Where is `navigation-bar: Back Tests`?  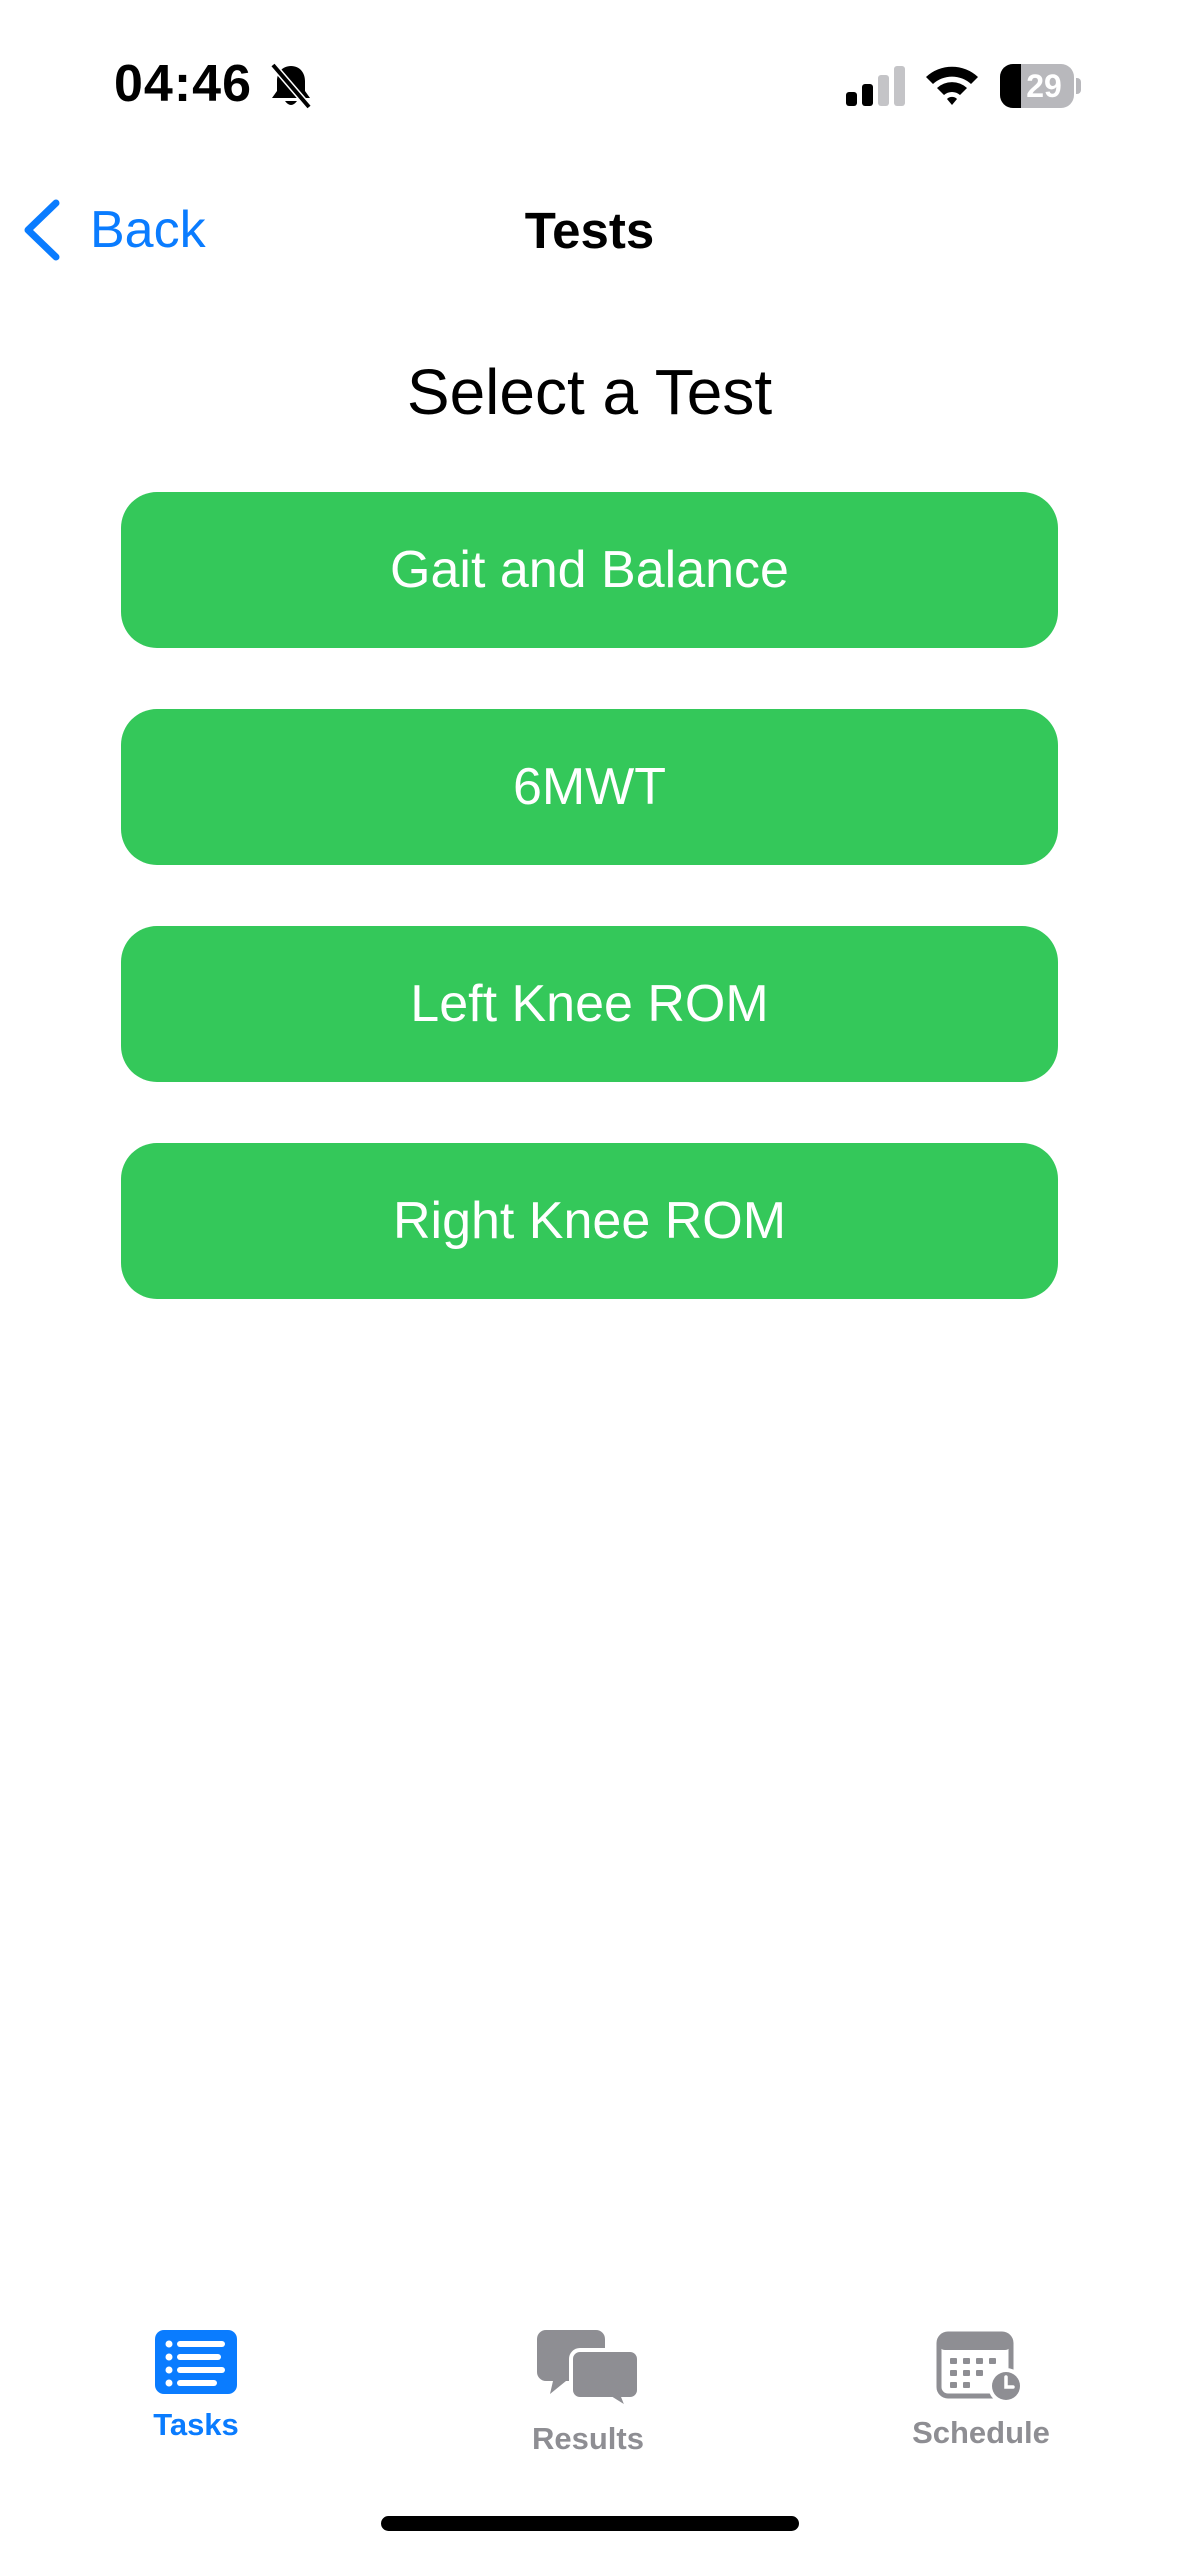 navigation-bar: Back Tests is located at coordinates (589, 230).